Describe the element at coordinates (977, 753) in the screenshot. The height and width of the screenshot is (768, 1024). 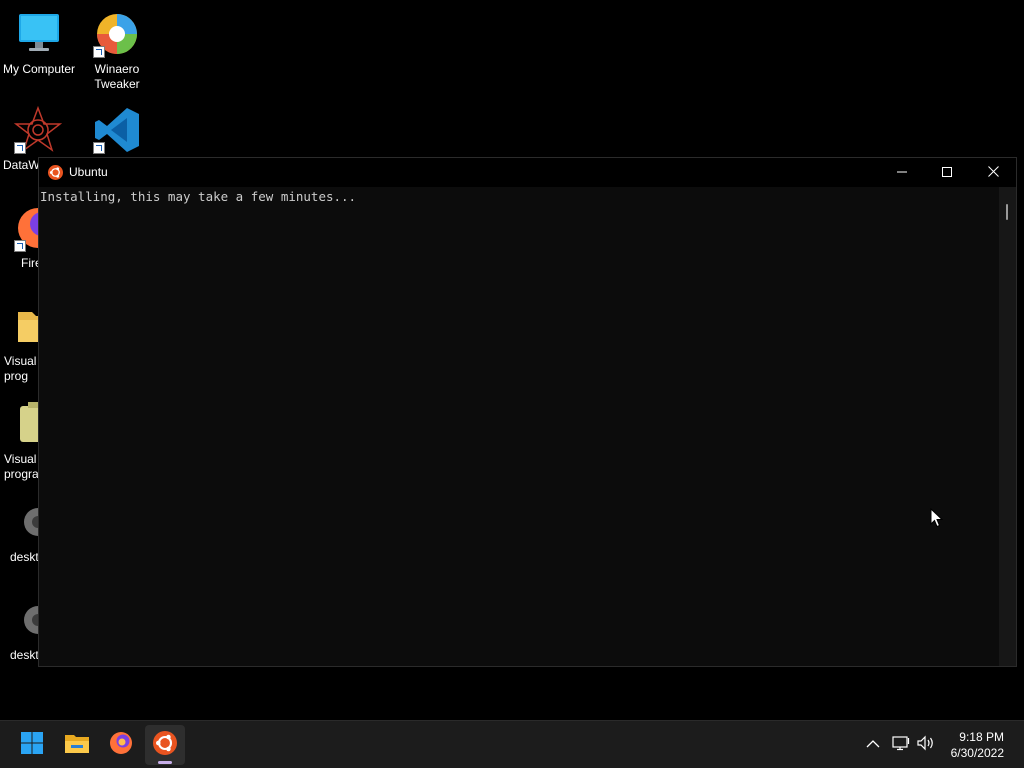
I see `clock-date: 6/30/2022` at that location.